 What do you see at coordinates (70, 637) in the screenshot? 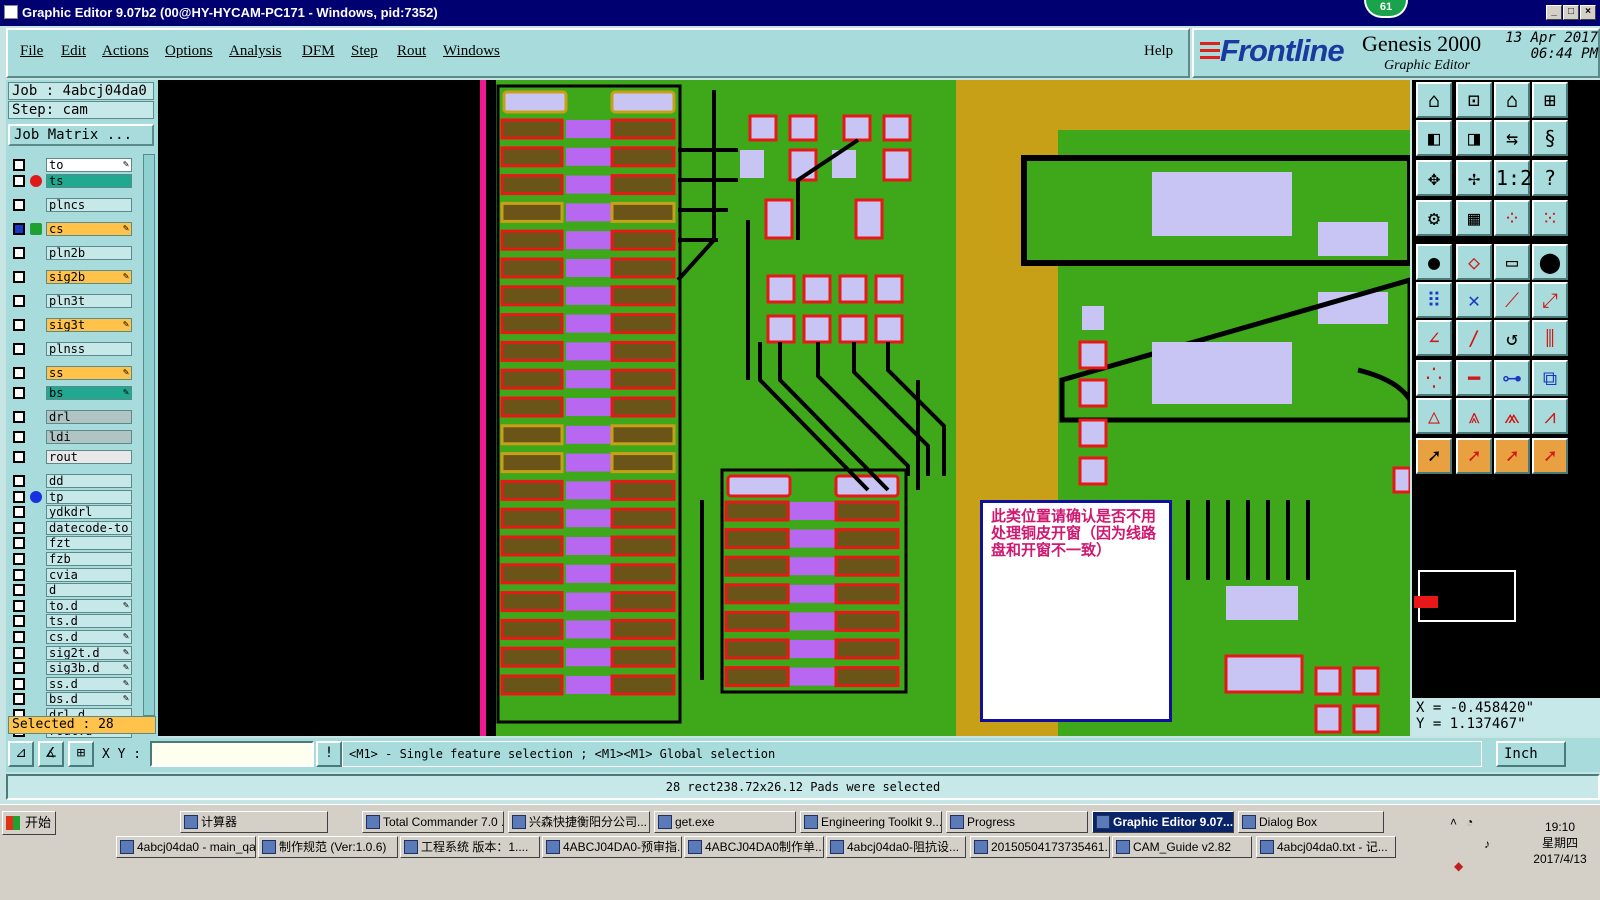
I see `layer-row-cs.d: cs.d ✎` at bounding box center [70, 637].